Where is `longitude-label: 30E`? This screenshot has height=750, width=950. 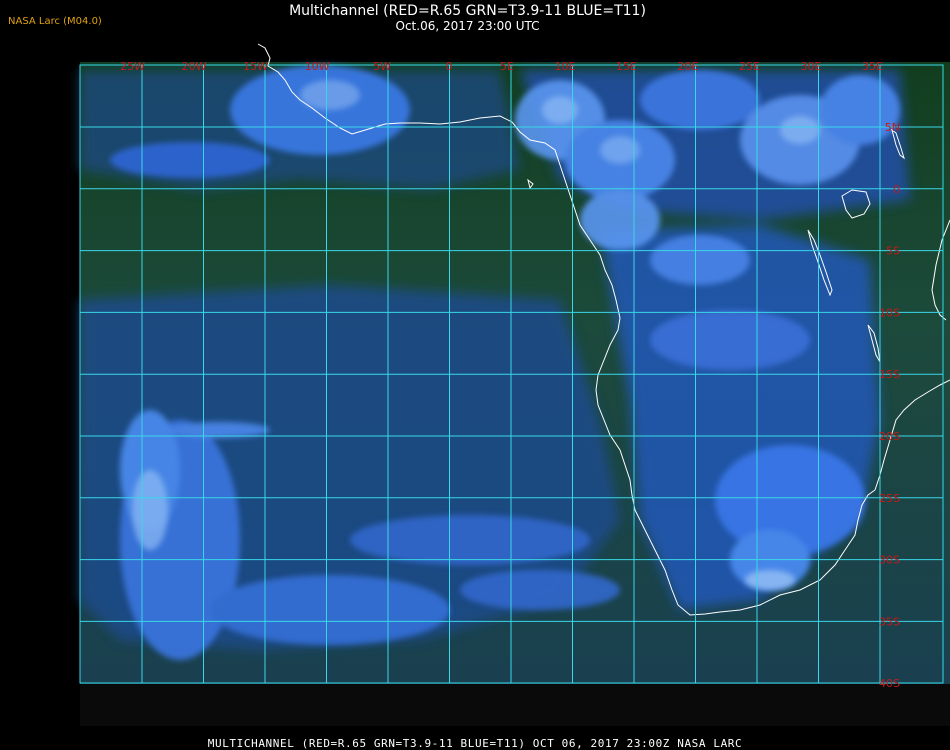
longitude-label: 30E is located at coordinates (811, 66).